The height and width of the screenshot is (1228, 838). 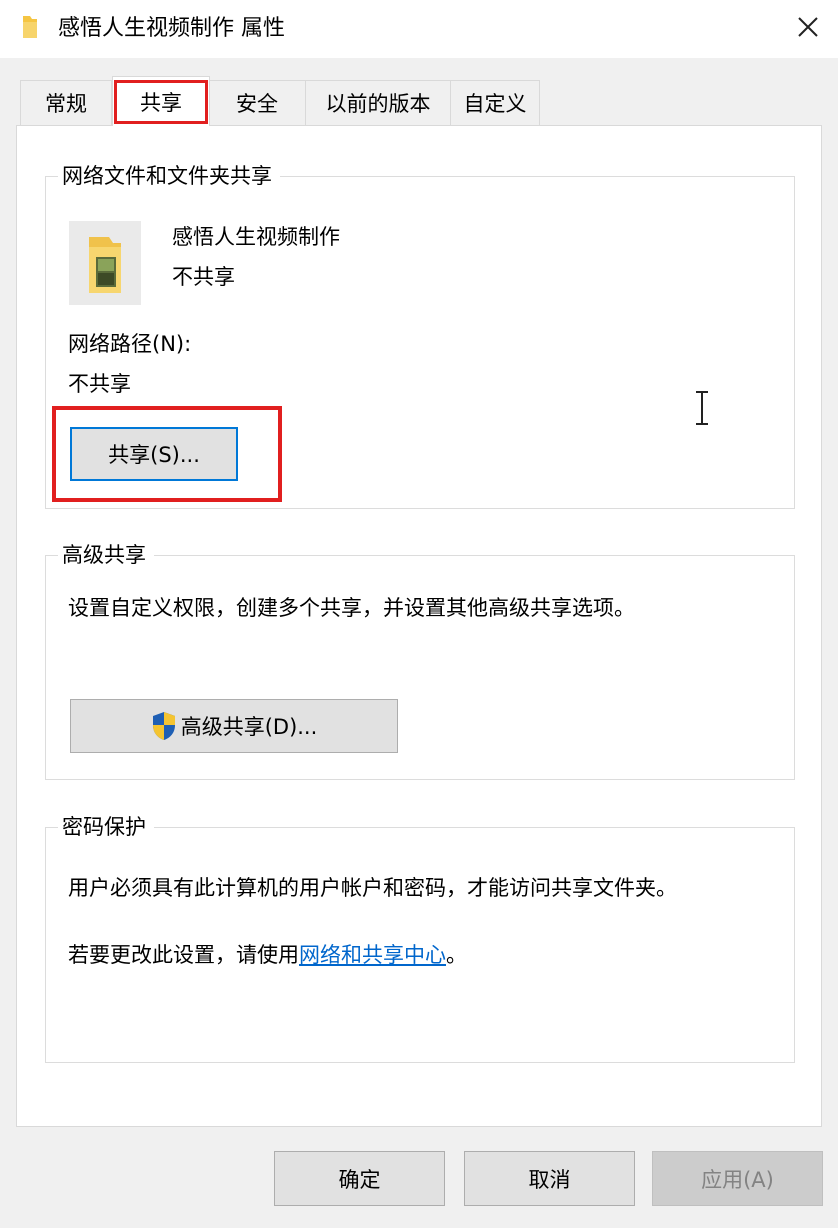 I want to click on tab-label: 自定义, so click(x=495, y=104).